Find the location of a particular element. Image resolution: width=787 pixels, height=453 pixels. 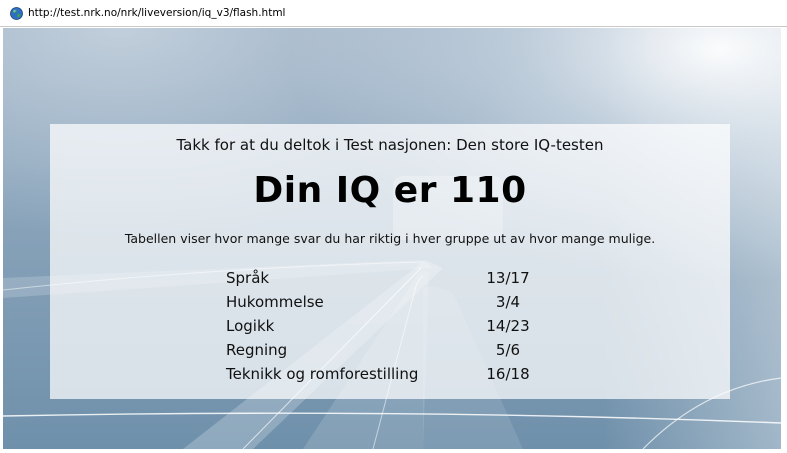

score-text: 3/4 is located at coordinates (508, 302).